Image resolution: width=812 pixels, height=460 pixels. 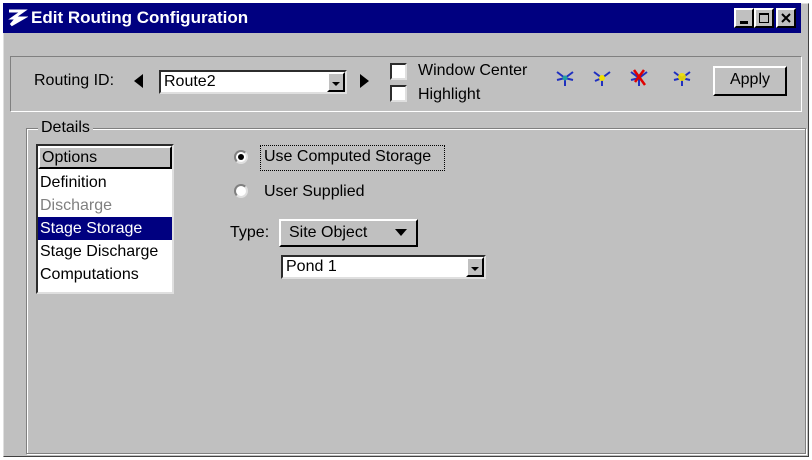 I want to click on network-blue-icon, so click(x=565, y=78).